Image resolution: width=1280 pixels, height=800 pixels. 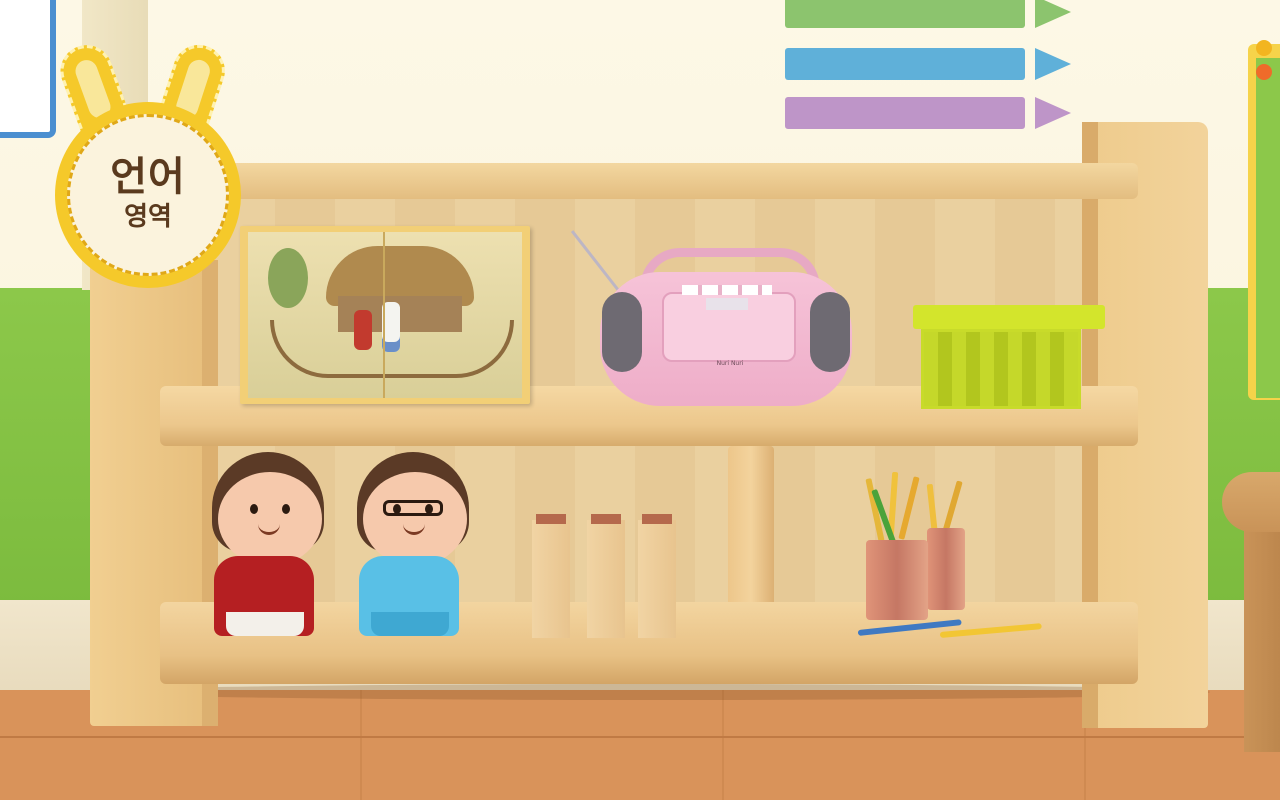 What do you see at coordinates (1009, 357) in the screenshot?
I see `storage-basket` at bounding box center [1009, 357].